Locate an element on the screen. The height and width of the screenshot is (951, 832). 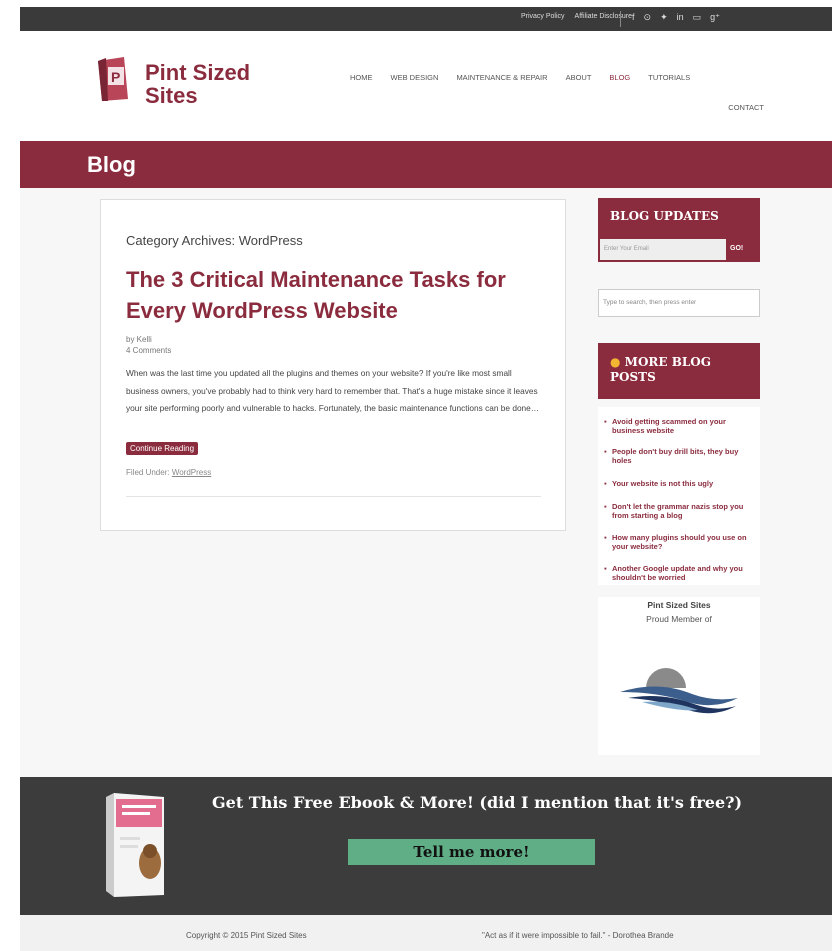
category-link: WordPress is located at coordinates (191, 472).